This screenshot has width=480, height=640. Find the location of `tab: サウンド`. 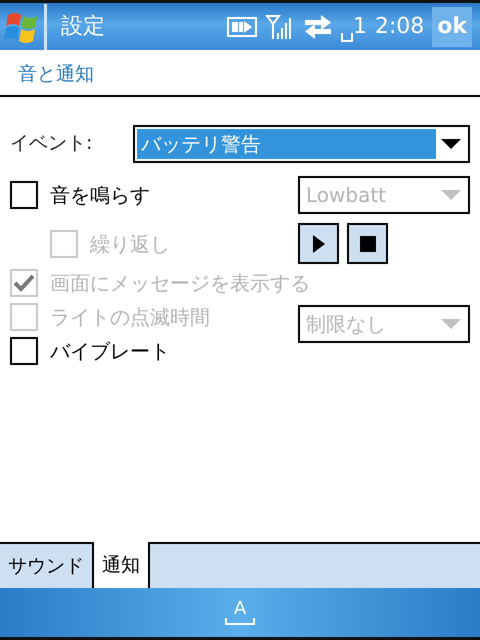

tab: サウンド is located at coordinates (47, 565).